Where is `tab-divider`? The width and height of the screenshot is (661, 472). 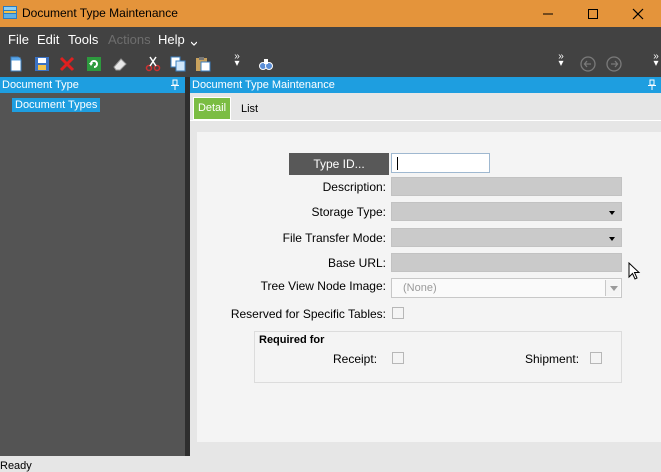
tab-divider is located at coordinates (425, 120).